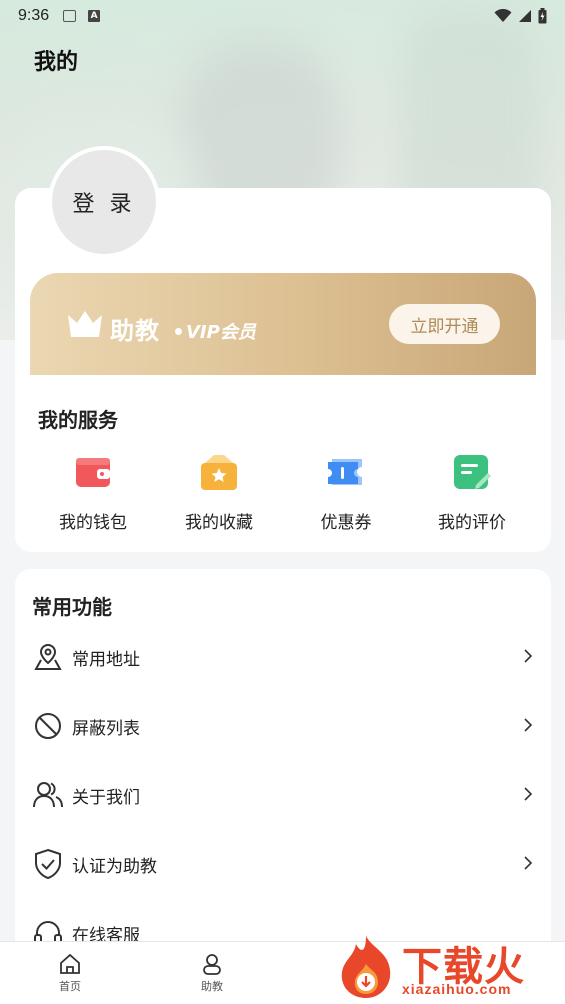 This screenshot has height=1004, width=565. Describe the element at coordinates (178, 331) in the screenshot. I see `vip-dot` at that location.